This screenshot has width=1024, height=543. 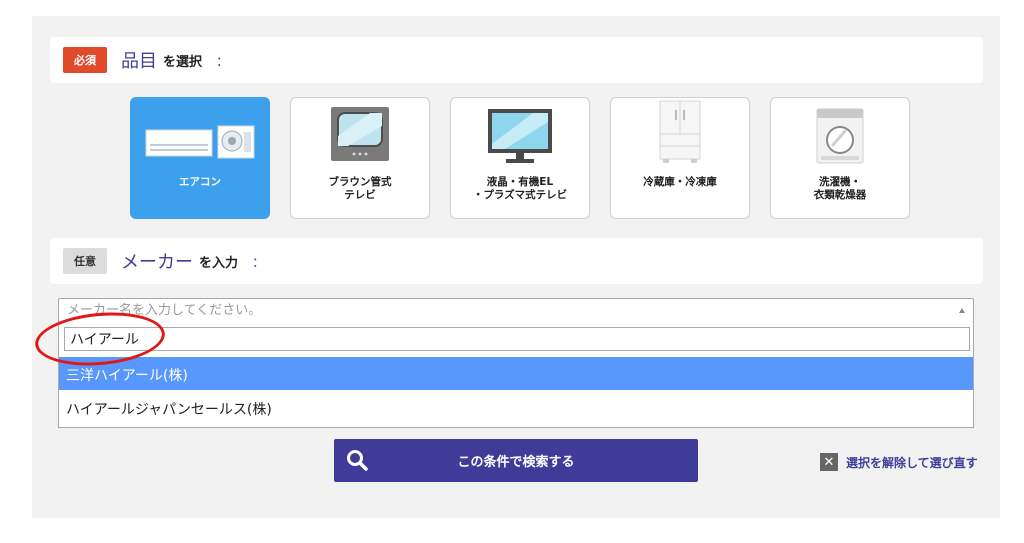 I want to click on maker-select-placeholder: メーカー名を入力してください。, so click(x=164, y=310).